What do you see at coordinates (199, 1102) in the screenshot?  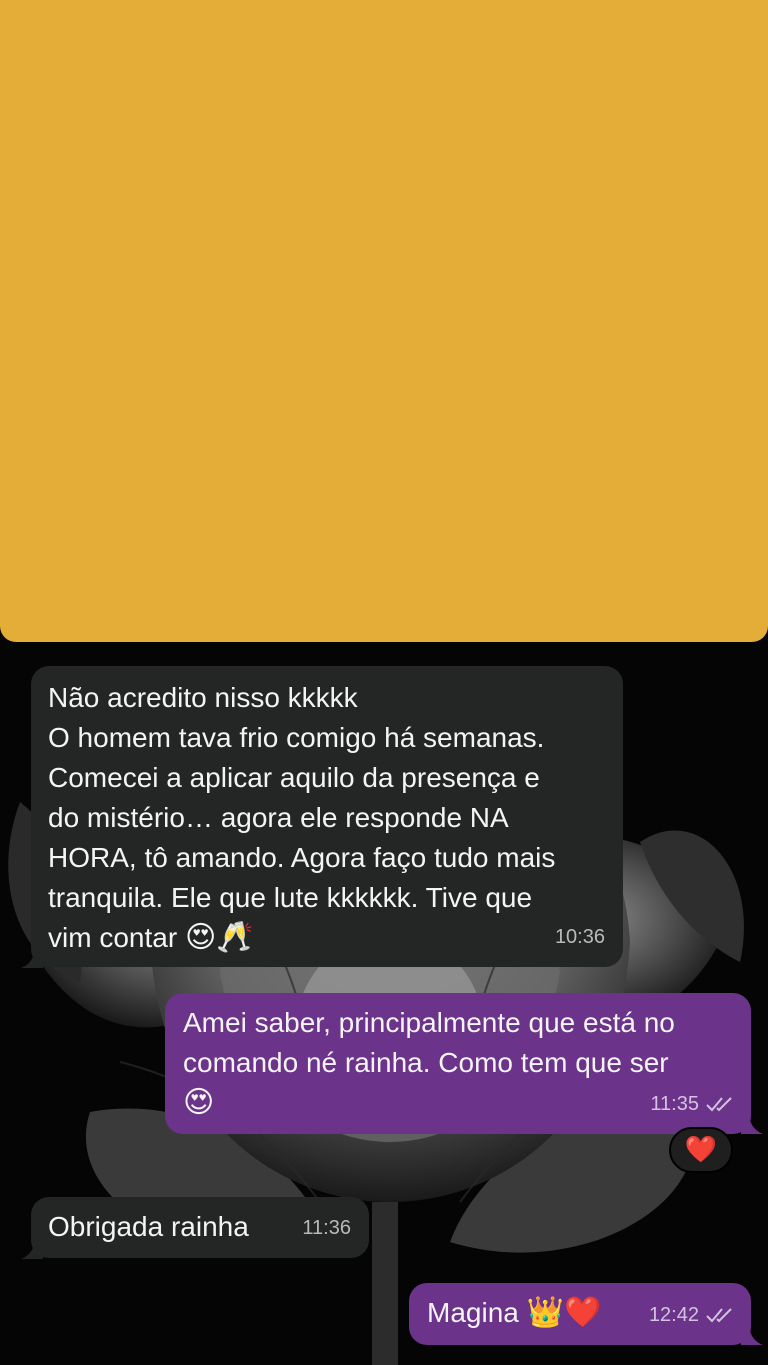 I see `heart-eyes-emoji: 😍` at bounding box center [199, 1102].